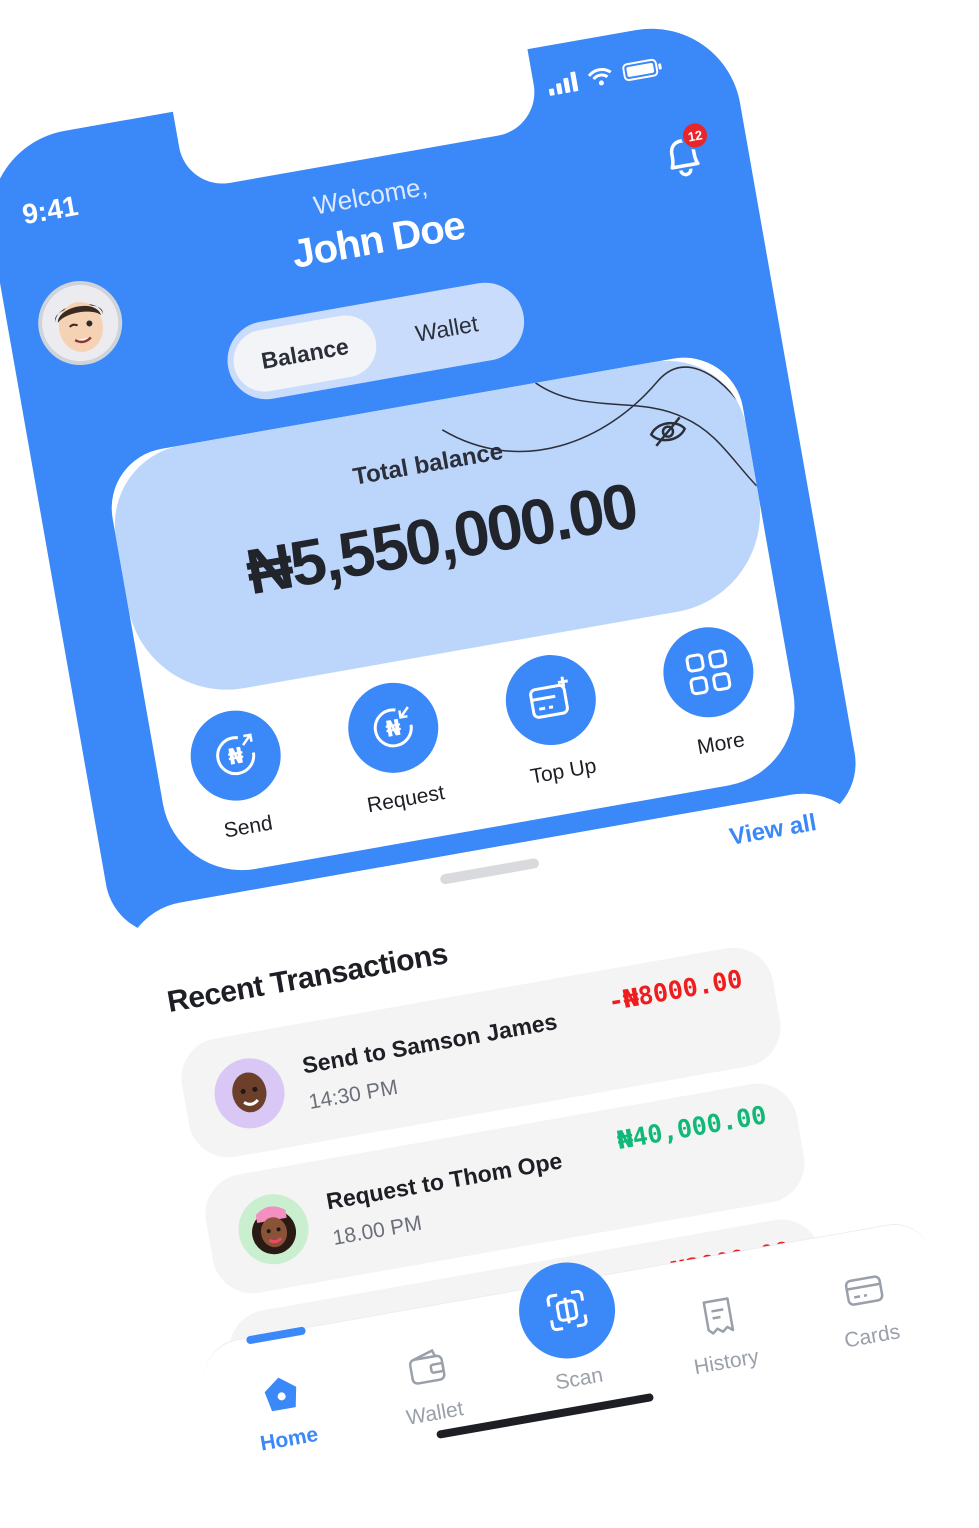 This screenshot has height=1528, width=979. I want to click on request-action-button: ₦ Request, so click(396, 747).